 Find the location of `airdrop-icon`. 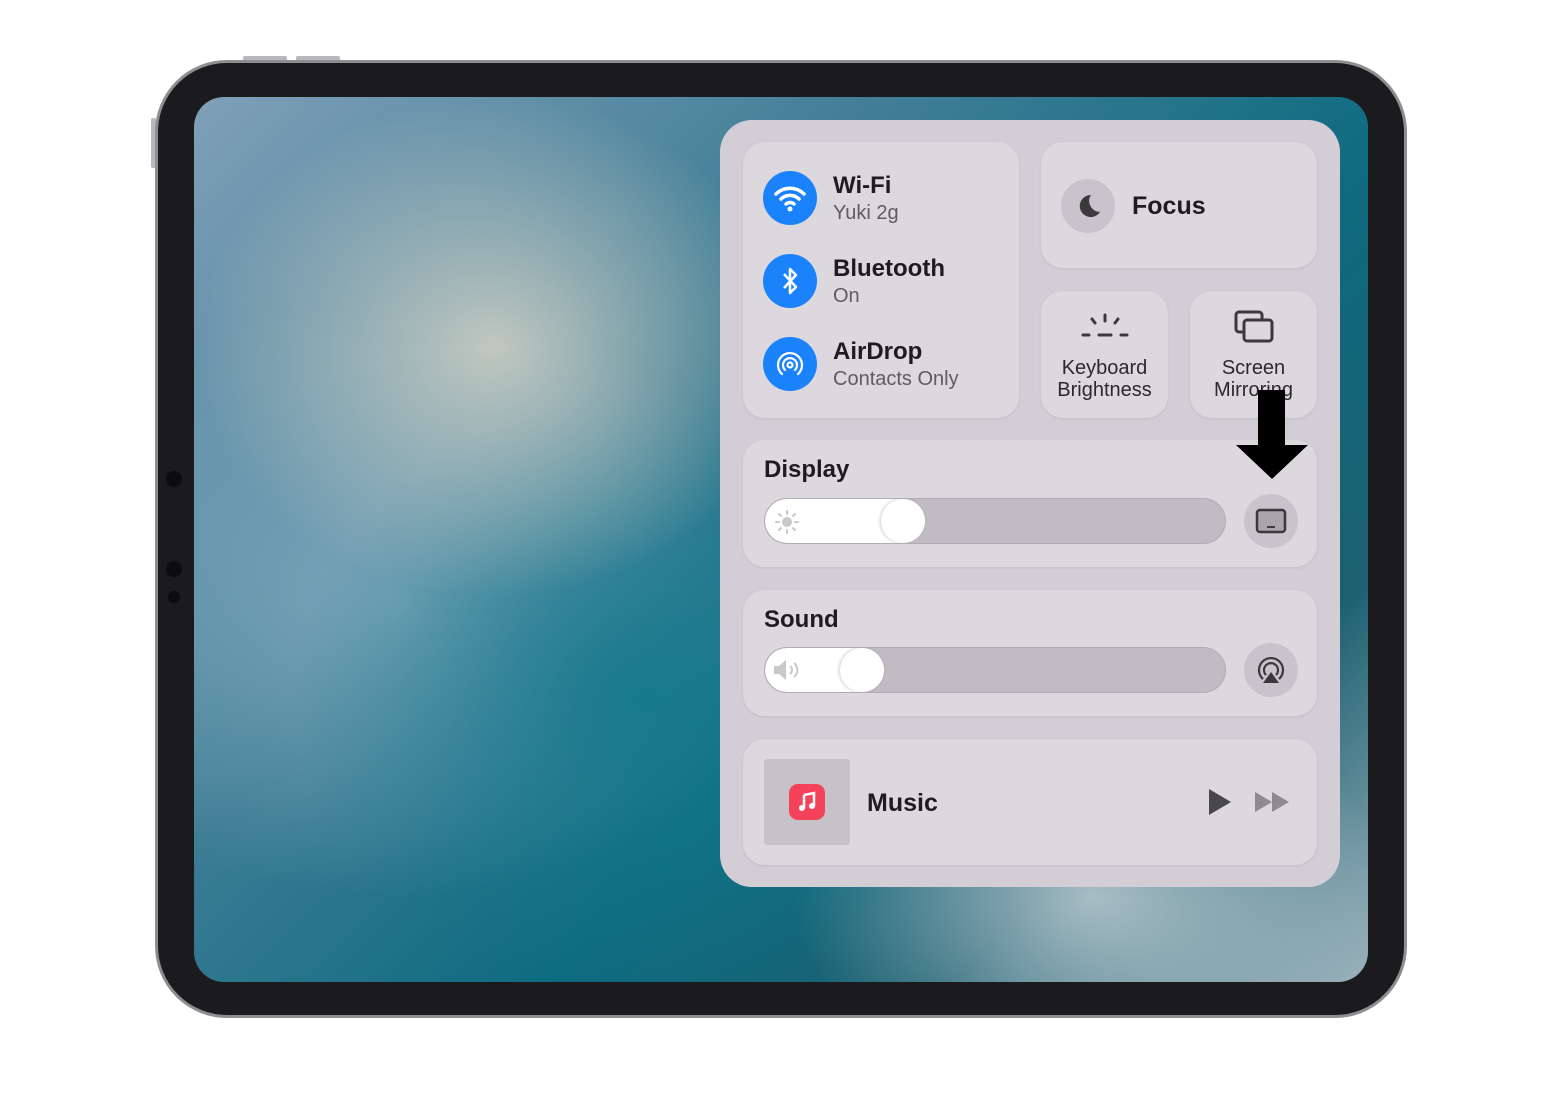

airdrop-icon is located at coordinates (790, 364).